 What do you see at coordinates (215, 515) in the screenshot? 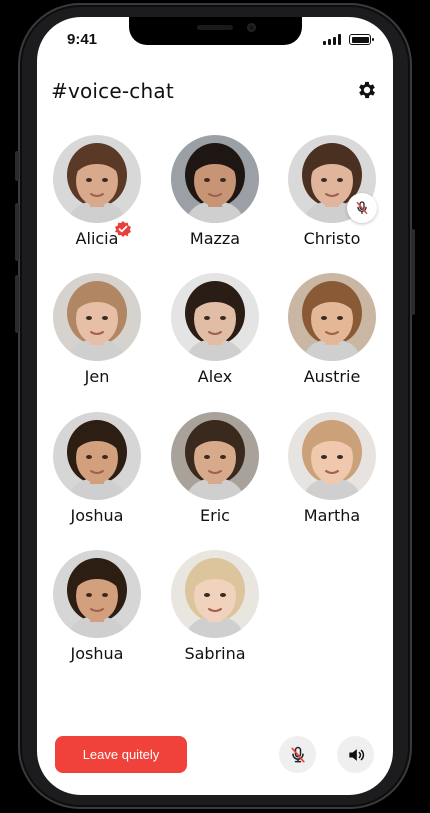
I see `participant-name: Eric` at bounding box center [215, 515].